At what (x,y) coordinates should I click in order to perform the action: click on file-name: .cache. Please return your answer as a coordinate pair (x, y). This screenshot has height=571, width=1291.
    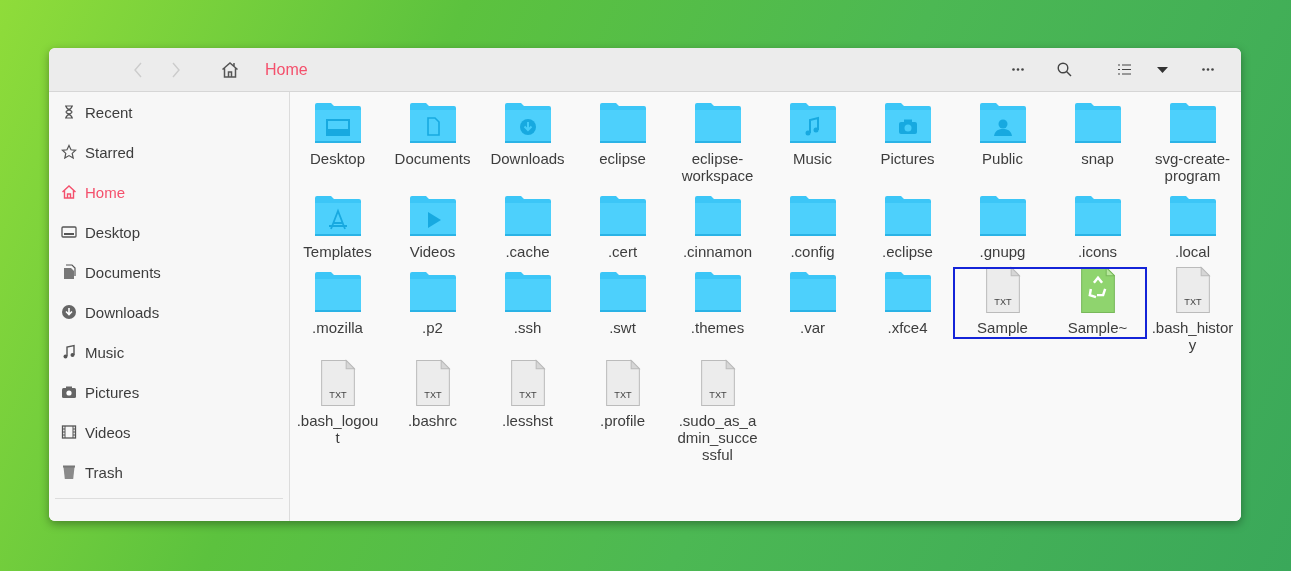
    Looking at the image, I should click on (527, 251).